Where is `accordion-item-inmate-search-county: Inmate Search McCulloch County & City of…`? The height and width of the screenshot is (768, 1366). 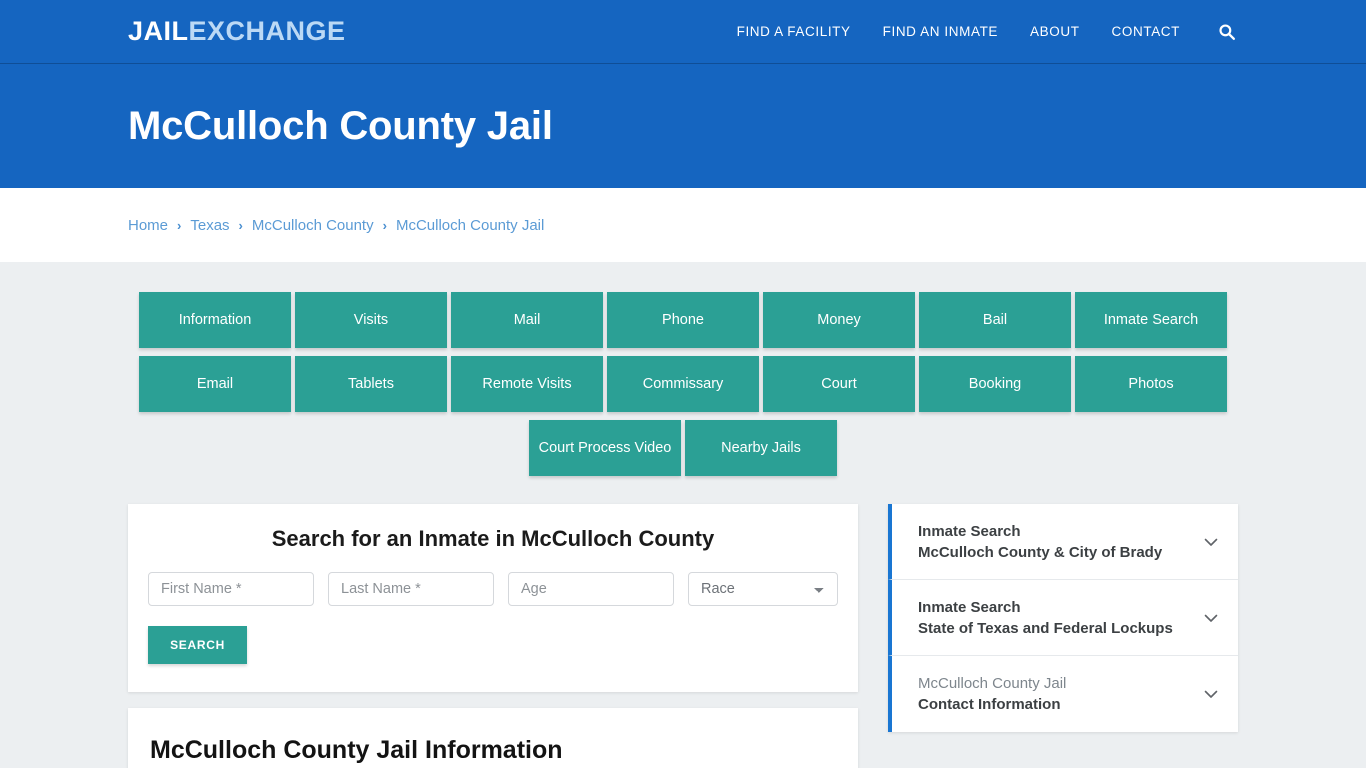
accordion-item-inmate-search-county: Inmate Search McCulloch County & City of… is located at coordinates (1063, 542).